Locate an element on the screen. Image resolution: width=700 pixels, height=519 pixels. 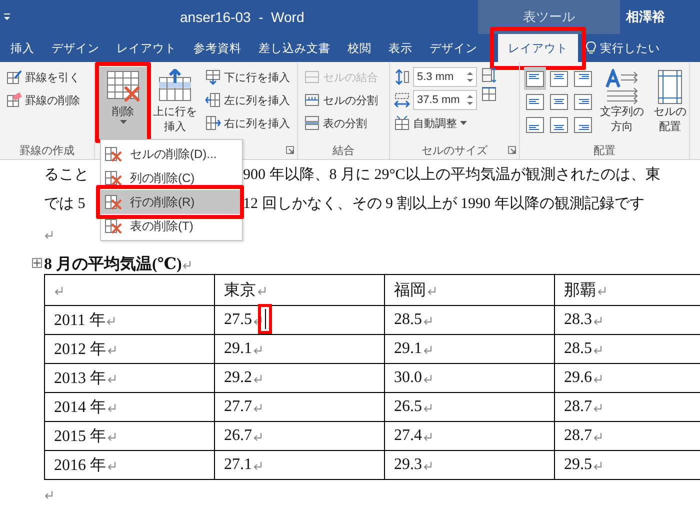
distribute-columns-icon is located at coordinates (489, 94).